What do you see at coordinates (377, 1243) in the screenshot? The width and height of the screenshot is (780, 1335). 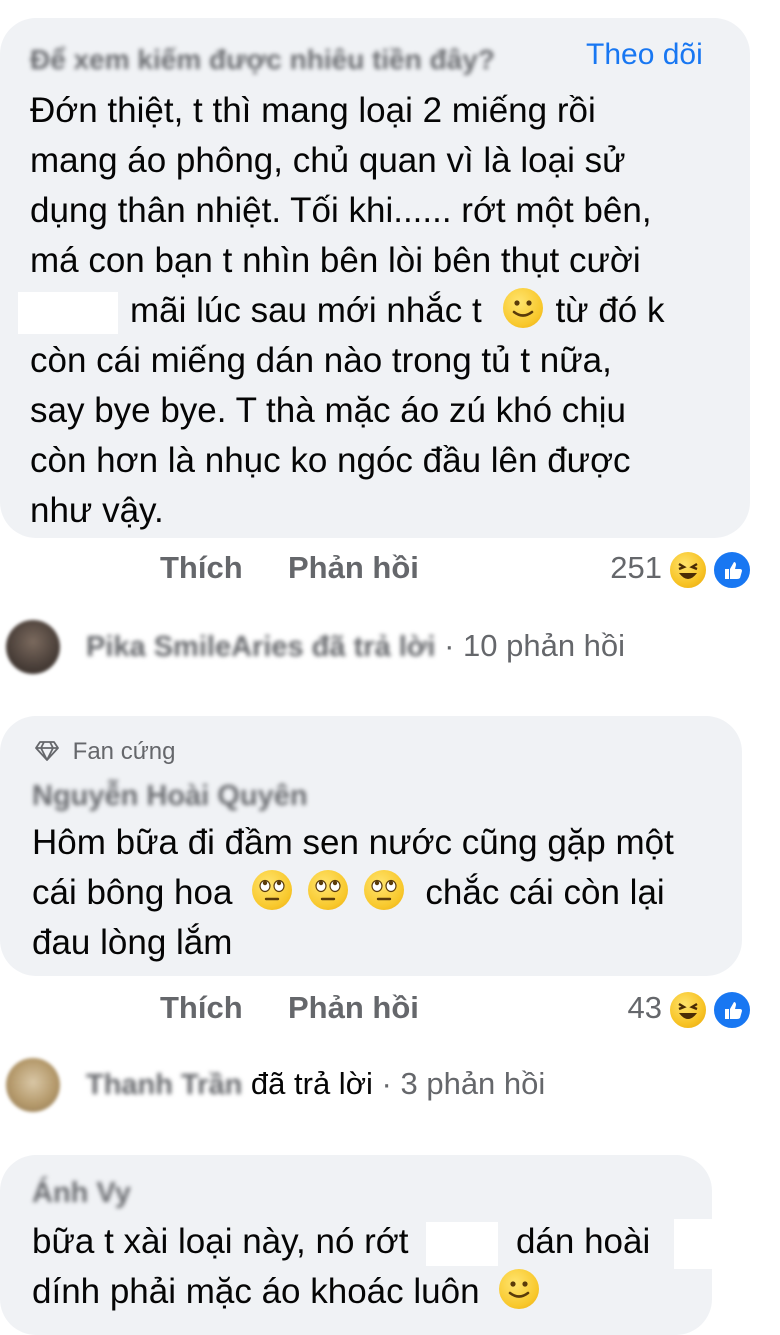 I see `text-line: bữa t xài loại này, nó rớt dán hoài` at bounding box center [377, 1243].